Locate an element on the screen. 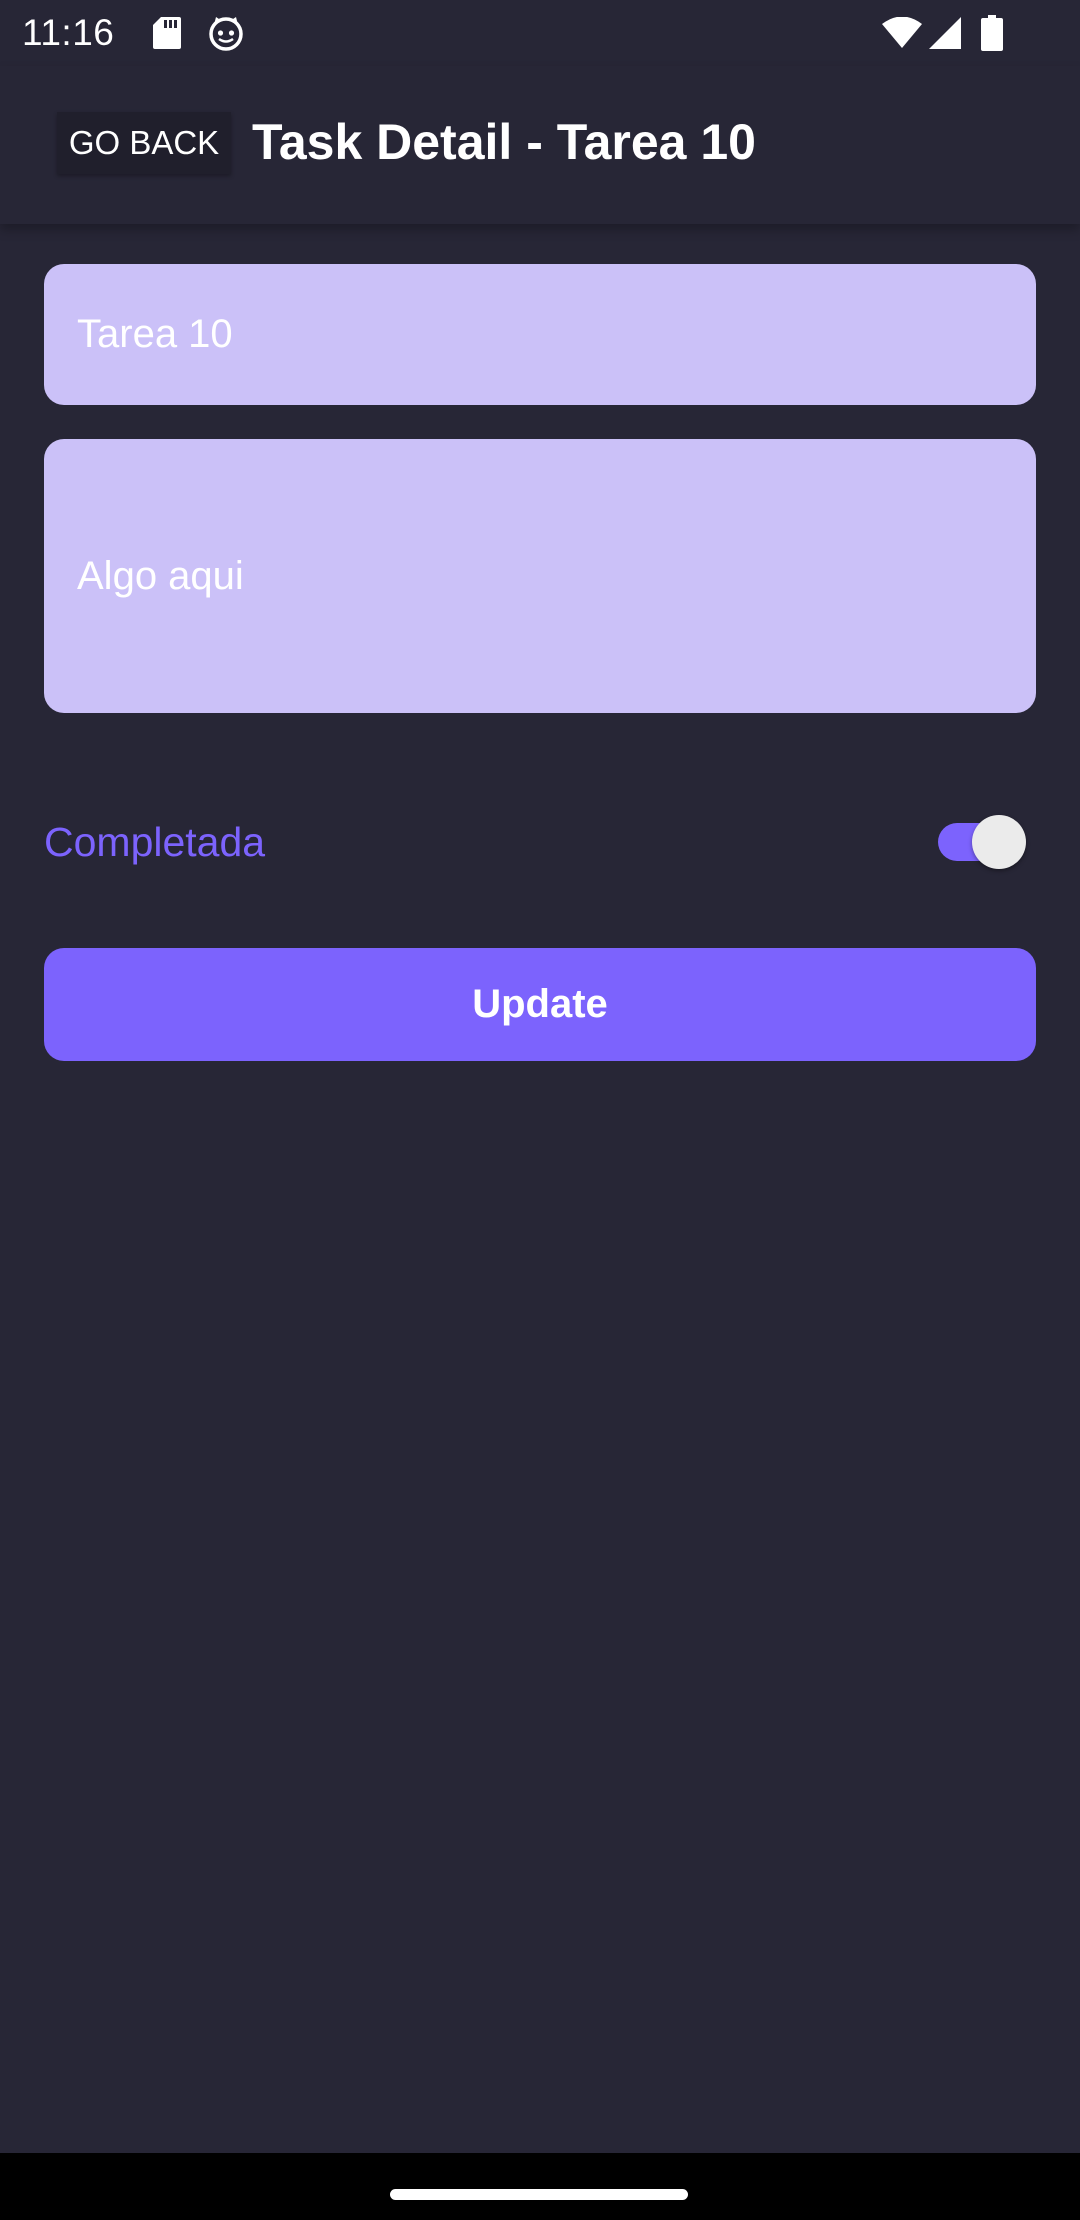 The width and height of the screenshot is (1080, 2220). cat-face-icon is located at coordinates (226, 33).